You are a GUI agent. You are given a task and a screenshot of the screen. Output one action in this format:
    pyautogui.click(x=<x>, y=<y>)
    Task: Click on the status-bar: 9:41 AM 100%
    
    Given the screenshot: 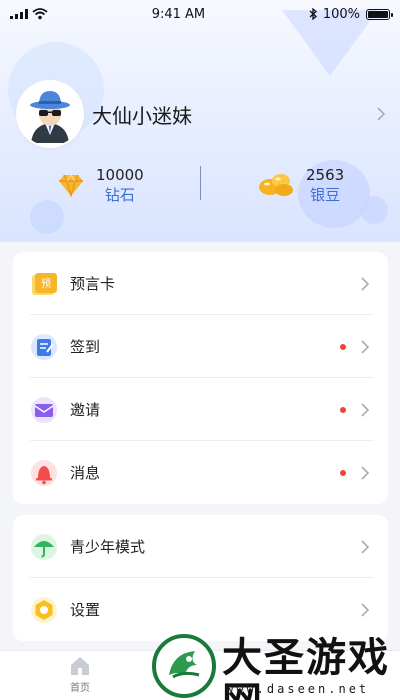 What is the action you would take?
    pyautogui.click(x=200, y=14)
    